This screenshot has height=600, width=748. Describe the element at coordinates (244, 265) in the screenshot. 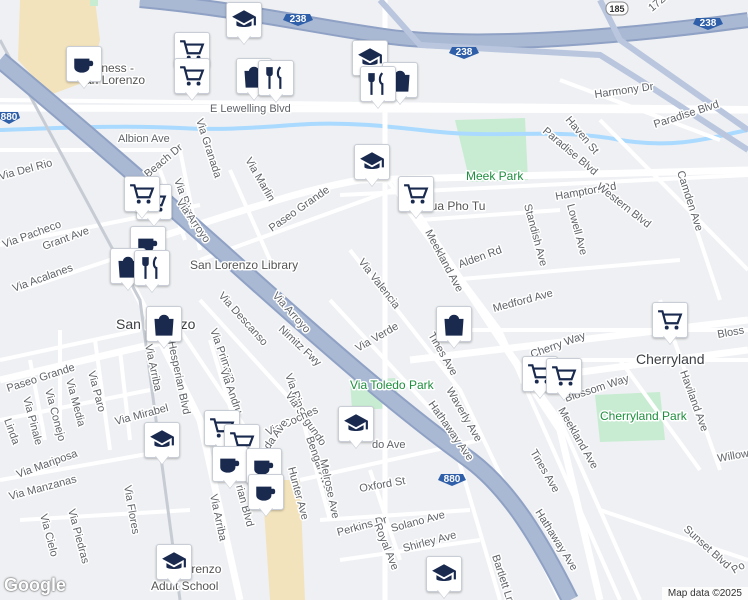

I see `label-library: San Lorenzo Library` at that location.